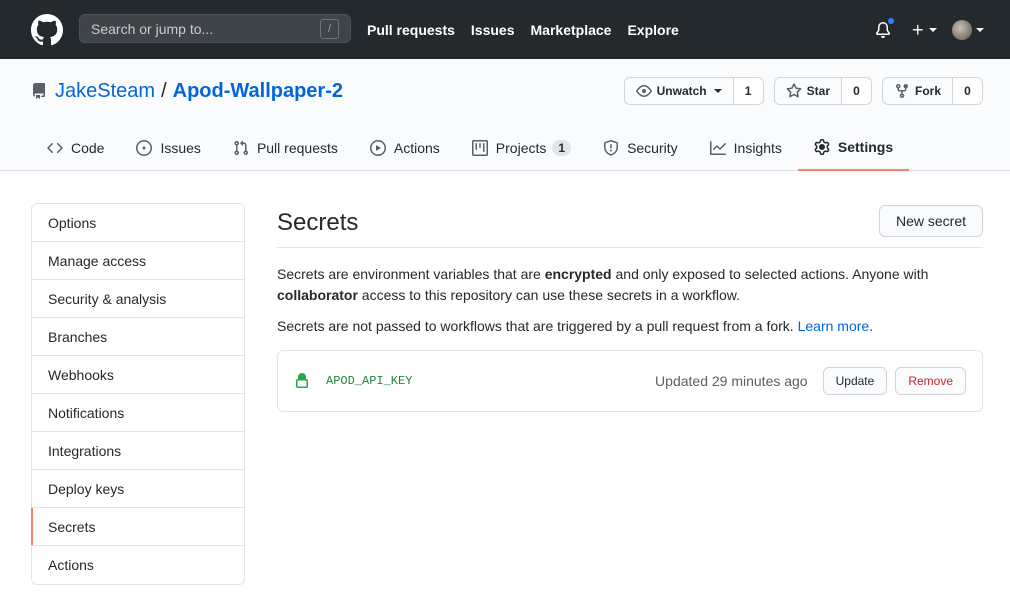 This screenshot has height=592, width=1010. Describe the element at coordinates (643, 91) in the screenshot. I see `eye-icon` at that location.